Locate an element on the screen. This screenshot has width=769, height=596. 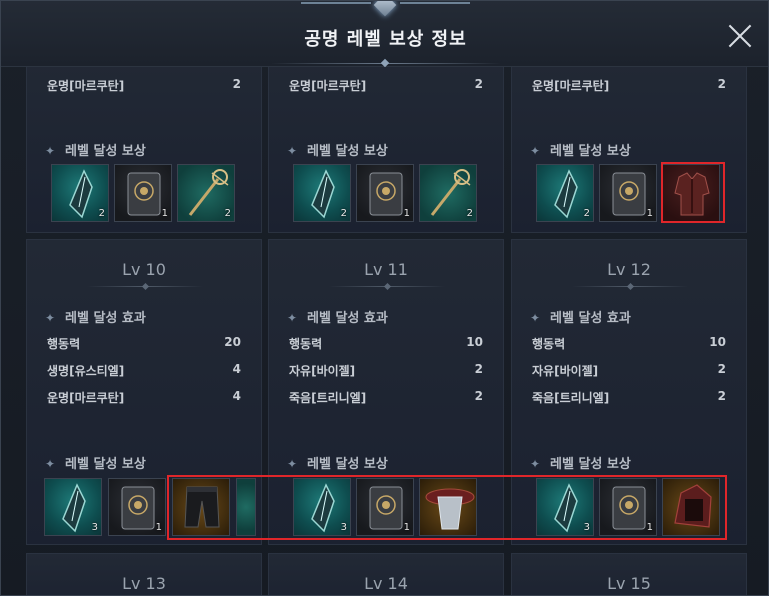
hat-icon is located at coordinates (450, 509).